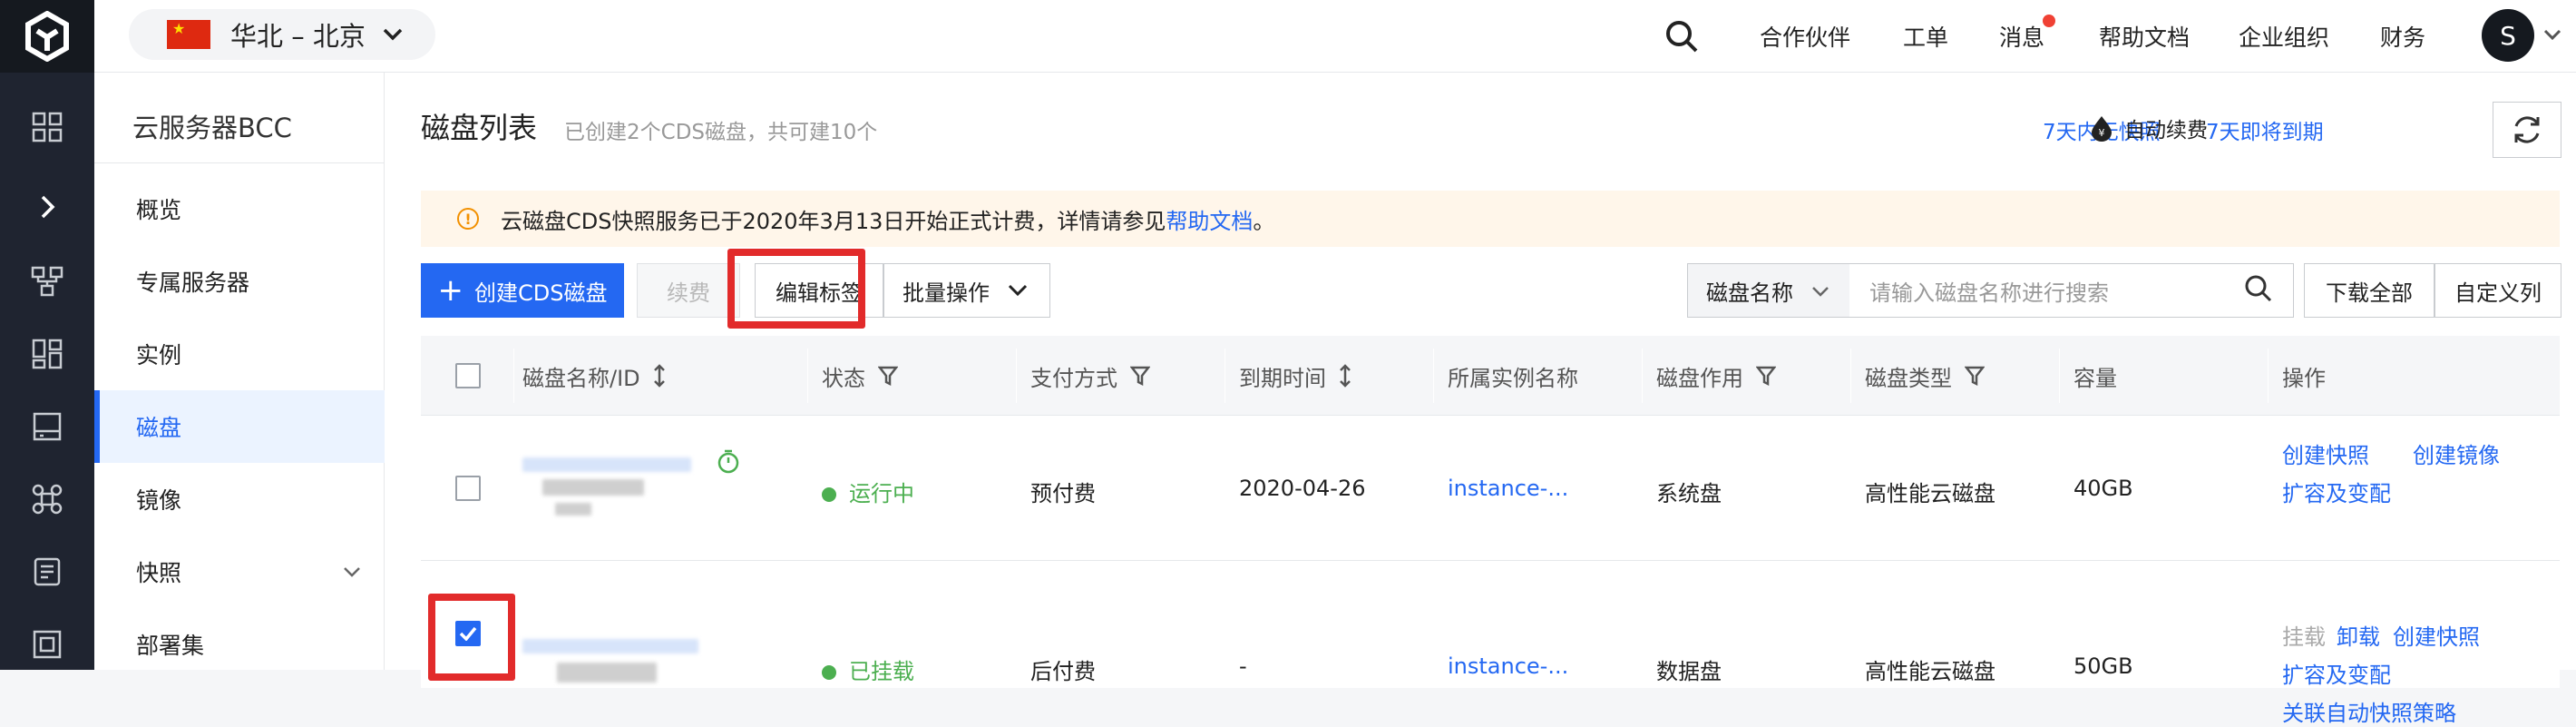 This screenshot has height=727, width=2576. What do you see at coordinates (1908, 378) in the screenshot?
I see `header-type-label: 磁盘类型` at bounding box center [1908, 378].